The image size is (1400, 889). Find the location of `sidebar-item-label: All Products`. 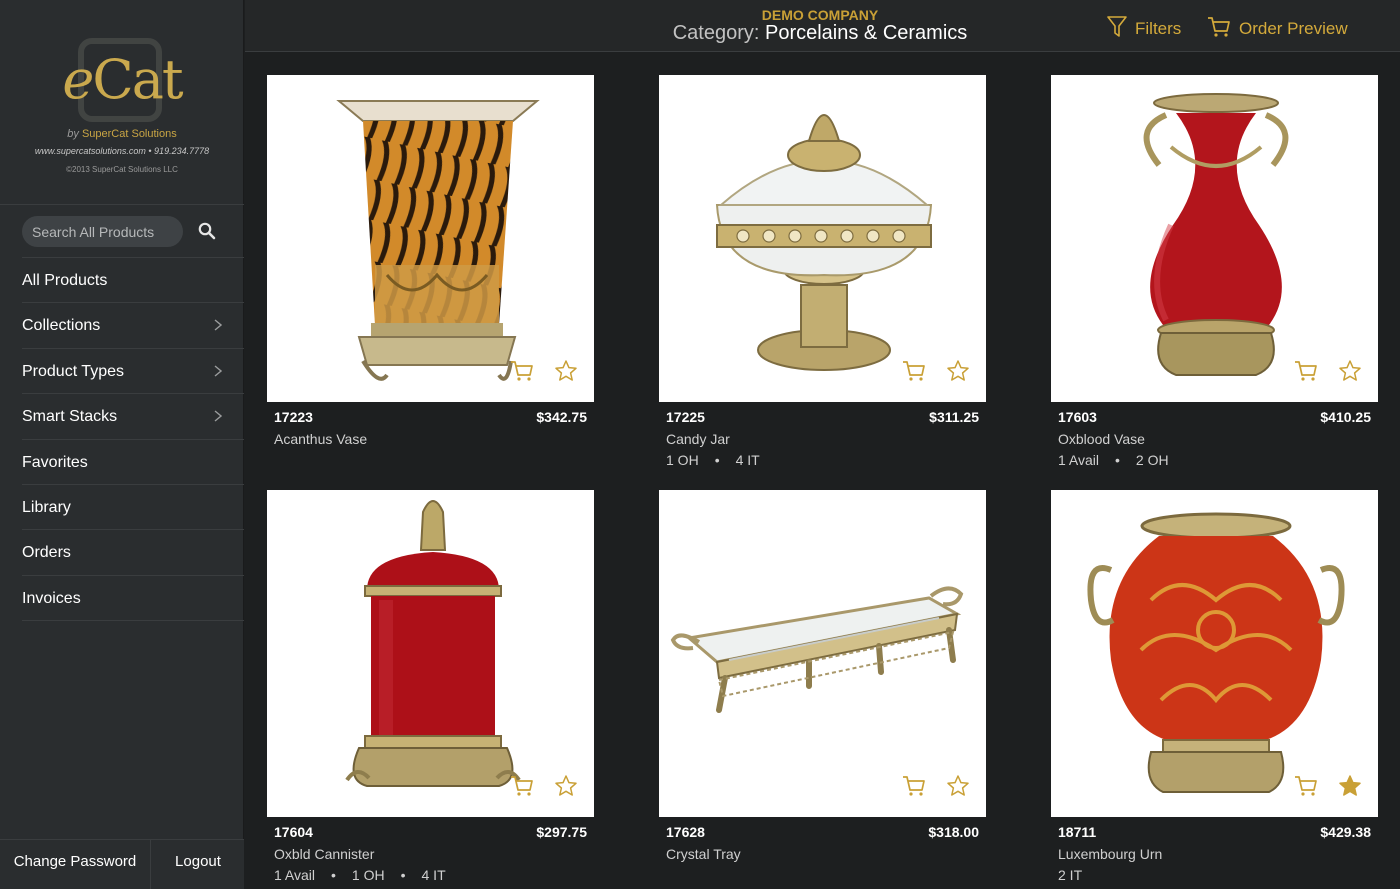

sidebar-item-label: All Products is located at coordinates (65, 280).